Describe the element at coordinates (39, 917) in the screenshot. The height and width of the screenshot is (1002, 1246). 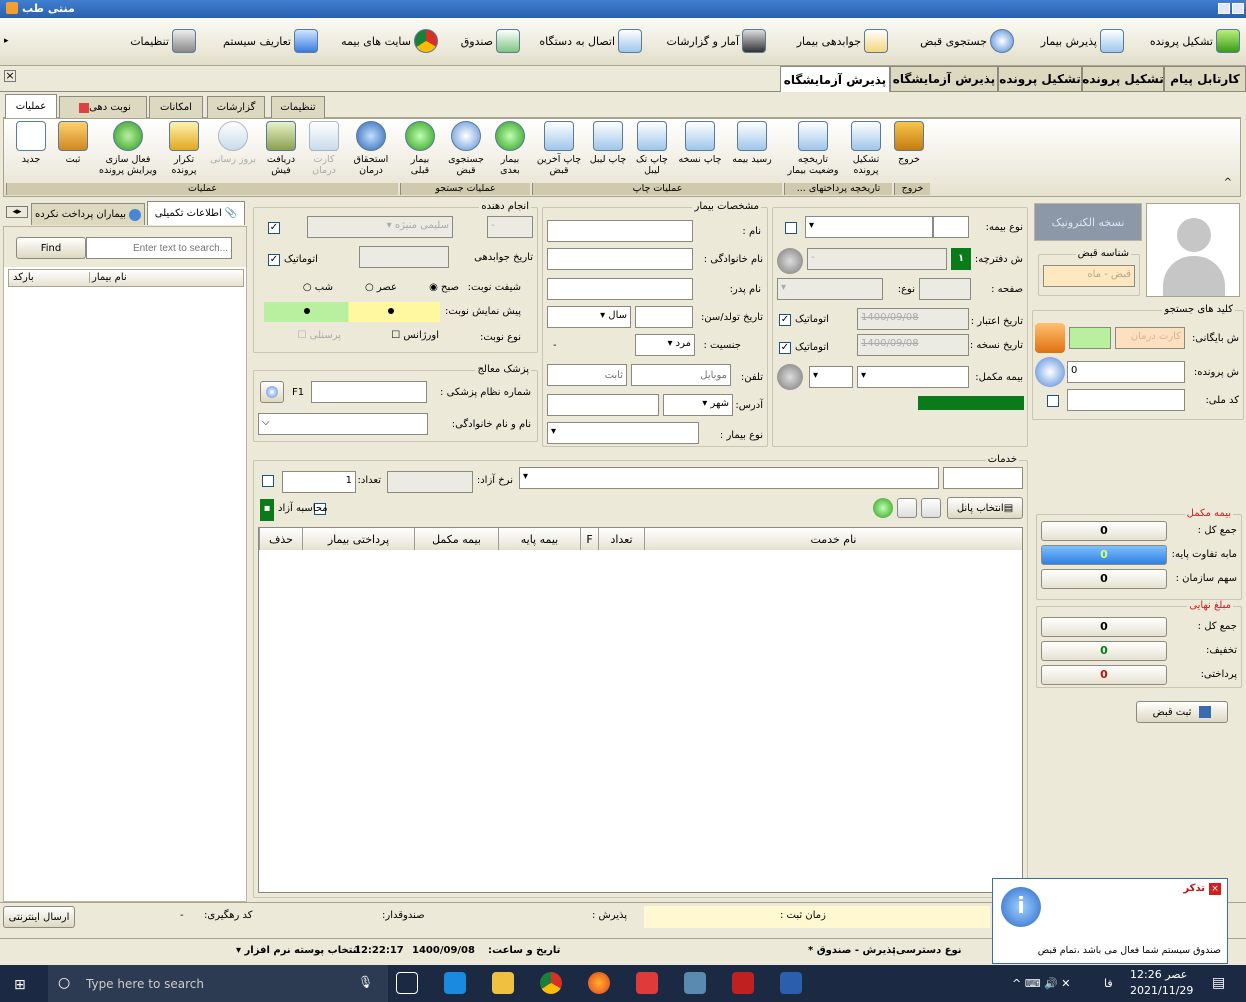
I see `send-online-button: ارسال اینترنتی` at that location.